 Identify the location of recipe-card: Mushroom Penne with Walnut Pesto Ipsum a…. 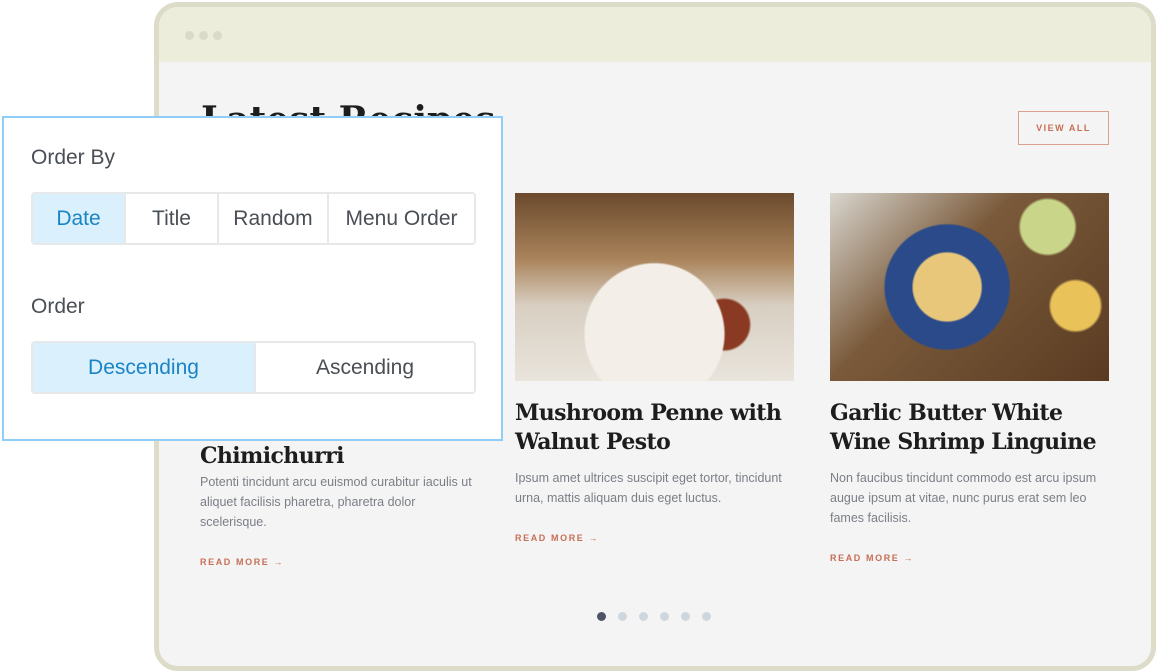
(654, 368).